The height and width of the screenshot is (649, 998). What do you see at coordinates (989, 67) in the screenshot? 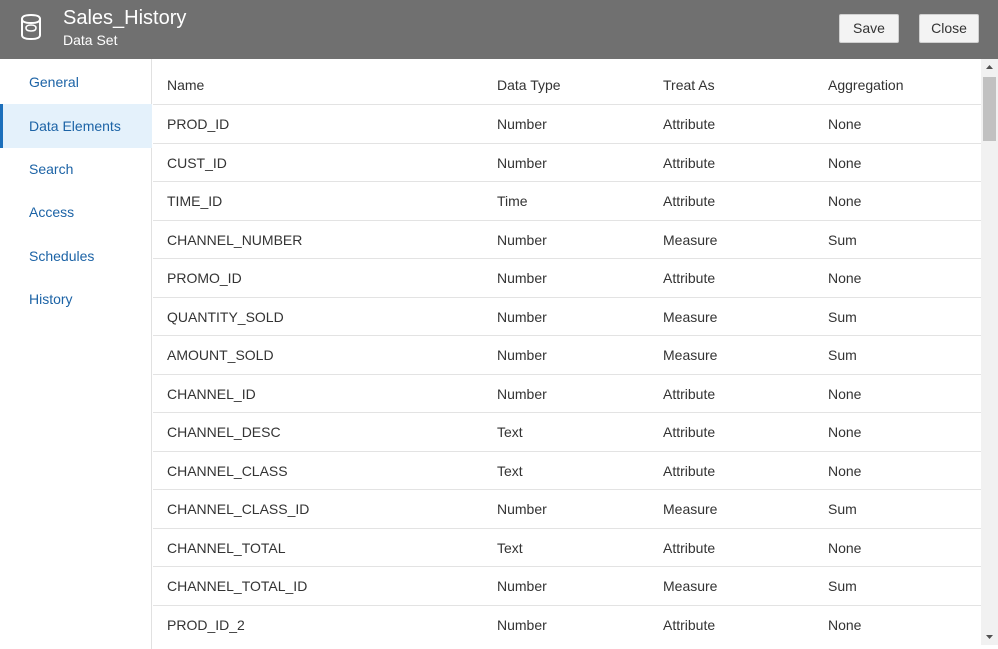
I see `scroll-up-arrow-icon` at bounding box center [989, 67].